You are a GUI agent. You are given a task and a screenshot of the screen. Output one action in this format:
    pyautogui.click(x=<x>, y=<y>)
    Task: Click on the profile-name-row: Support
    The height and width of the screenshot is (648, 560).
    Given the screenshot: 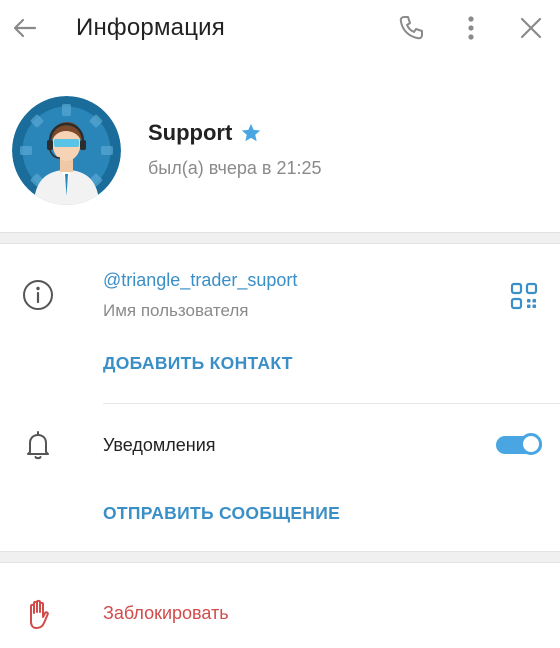 What is the action you would take?
    pyautogui.click(x=205, y=133)
    